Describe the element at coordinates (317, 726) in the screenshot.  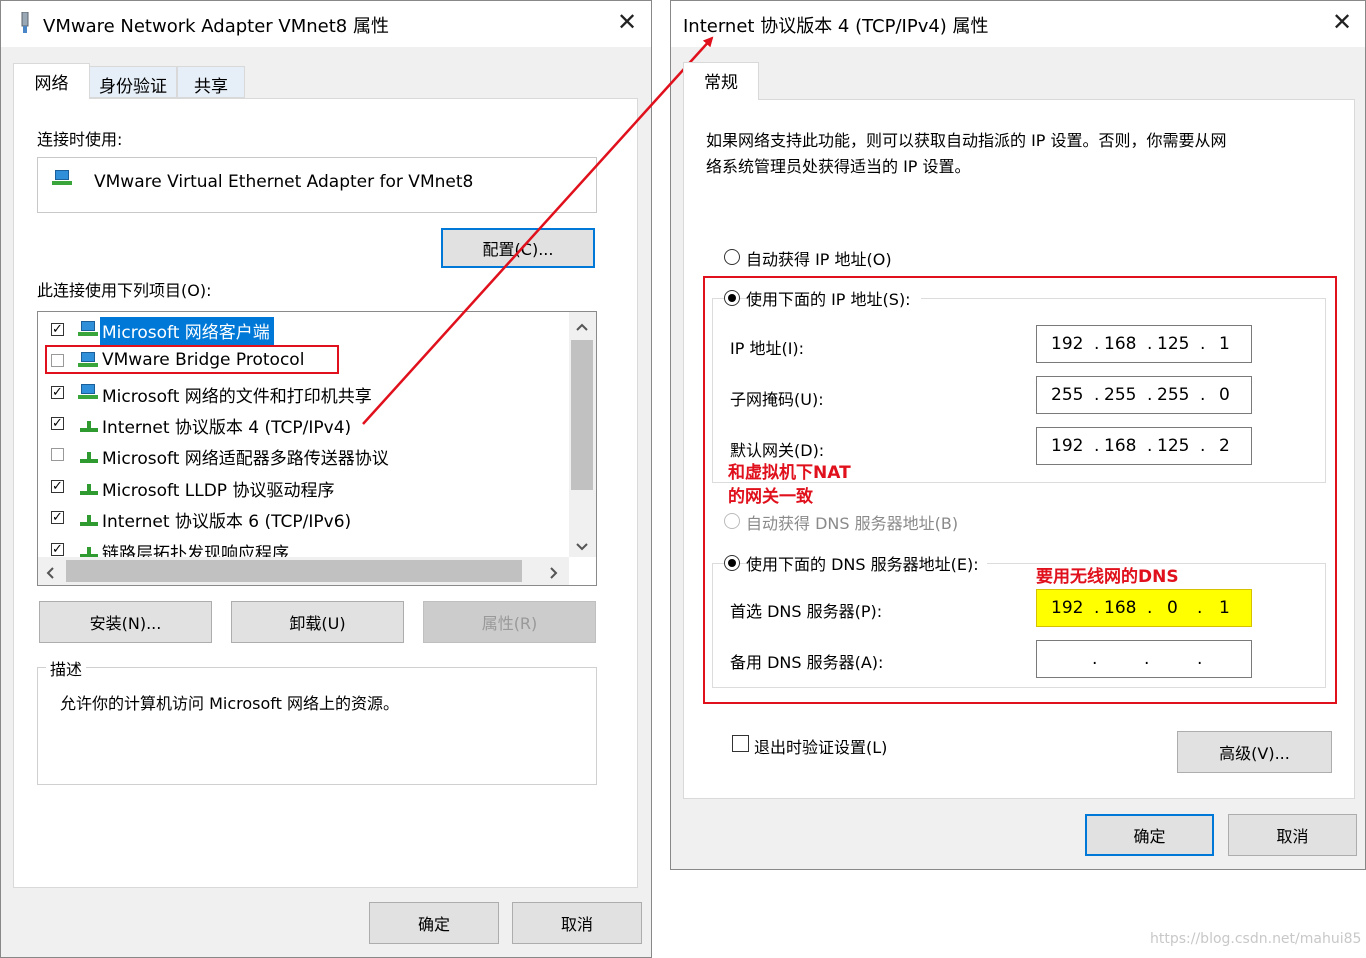
I see `description-group` at that location.